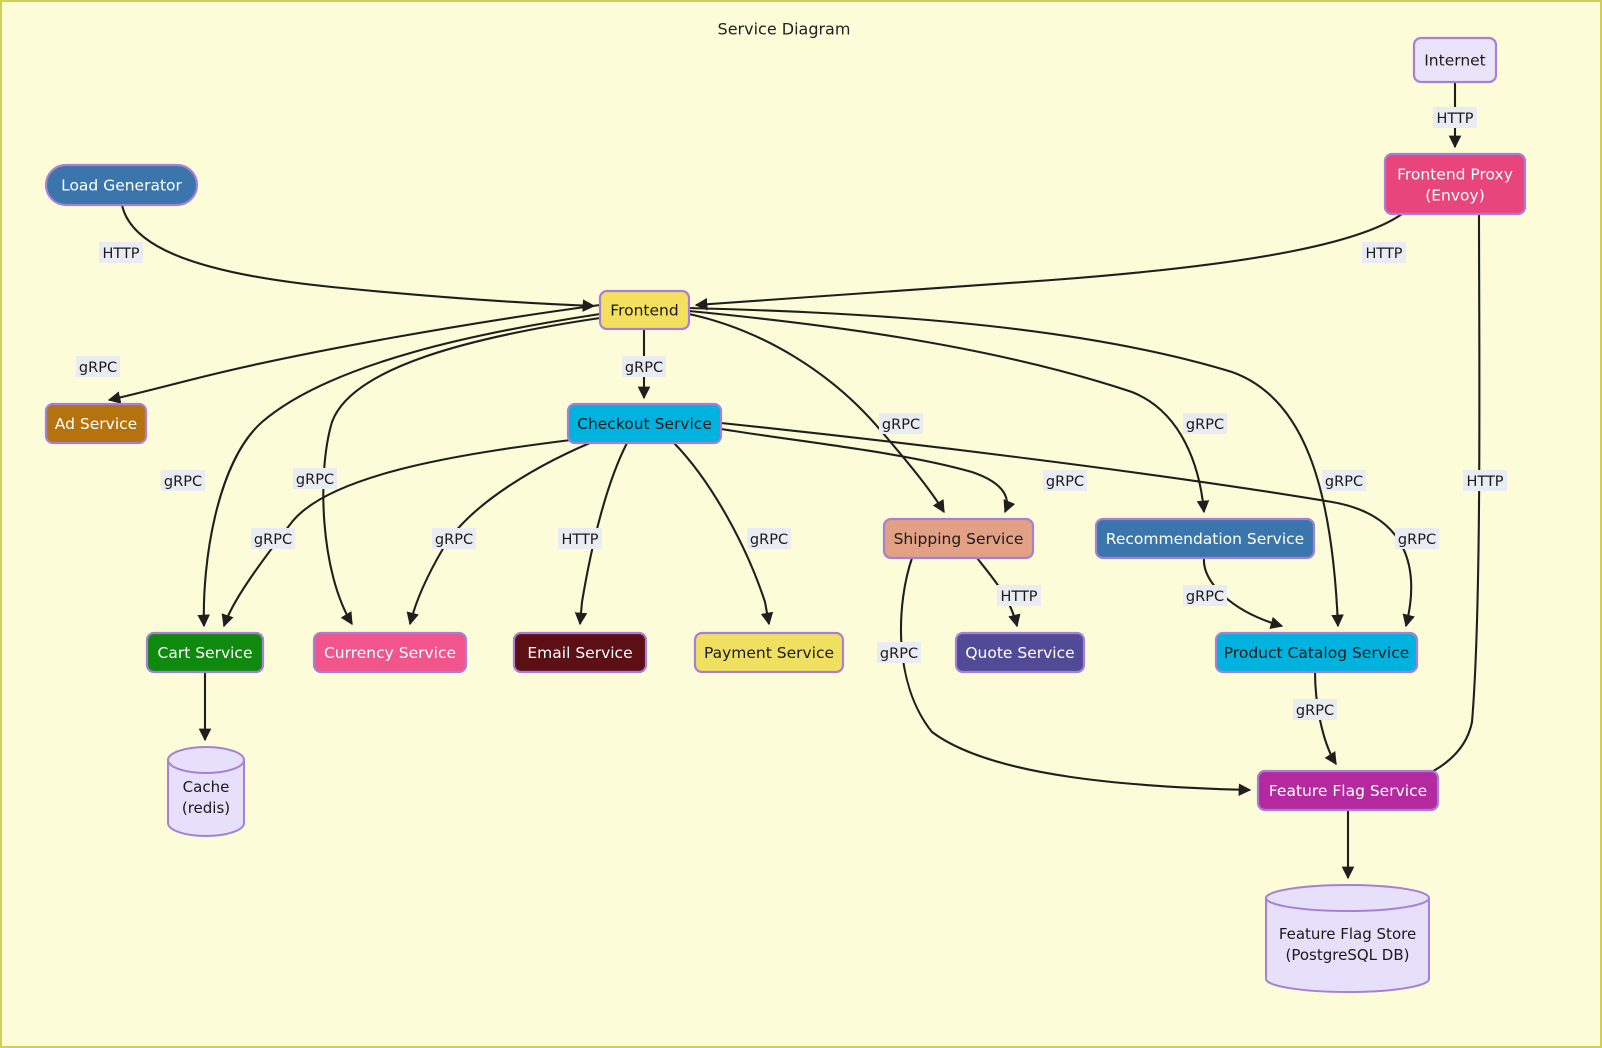  What do you see at coordinates (461, 471) in the screenshot?
I see `edge-frontend-to-currency` at bounding box center [461, 471].